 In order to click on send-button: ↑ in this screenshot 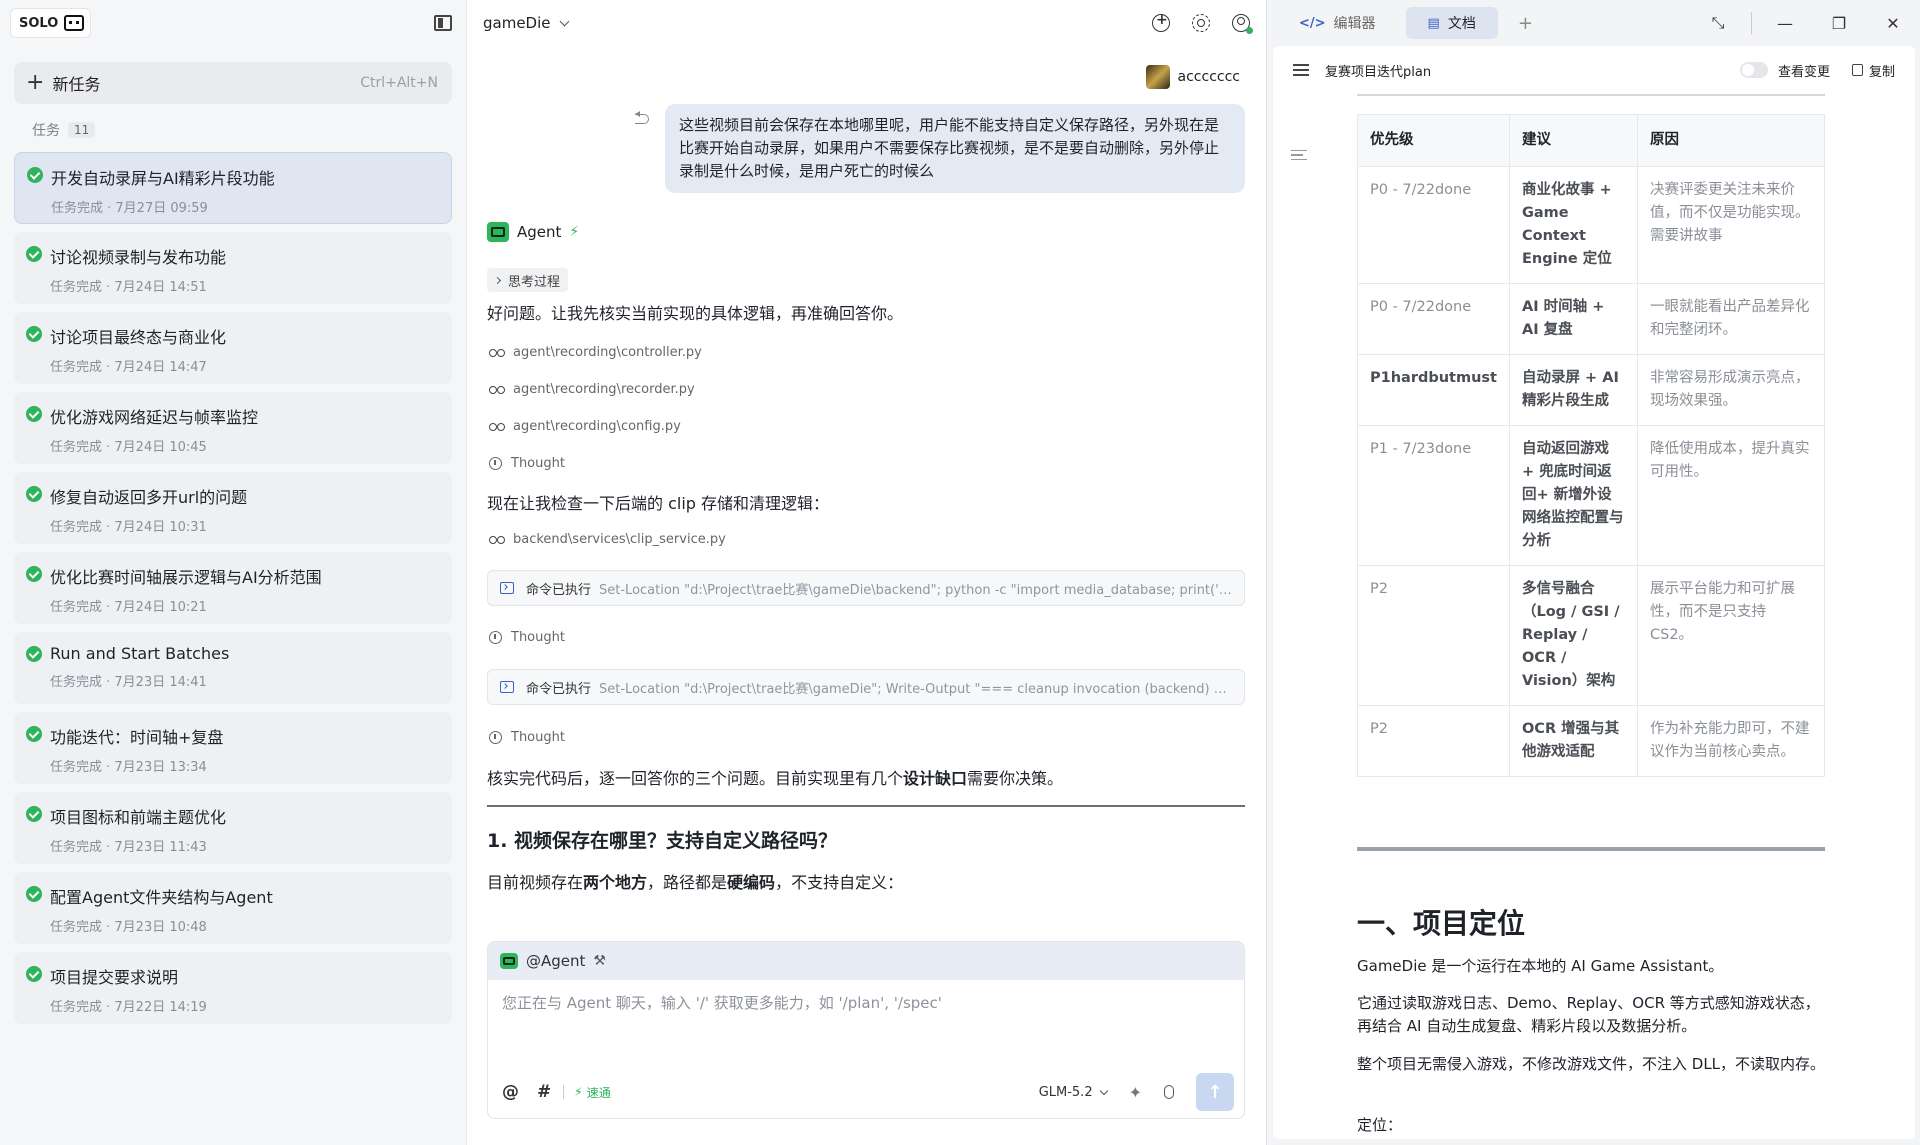, I will do `click(1215, 1092)`.